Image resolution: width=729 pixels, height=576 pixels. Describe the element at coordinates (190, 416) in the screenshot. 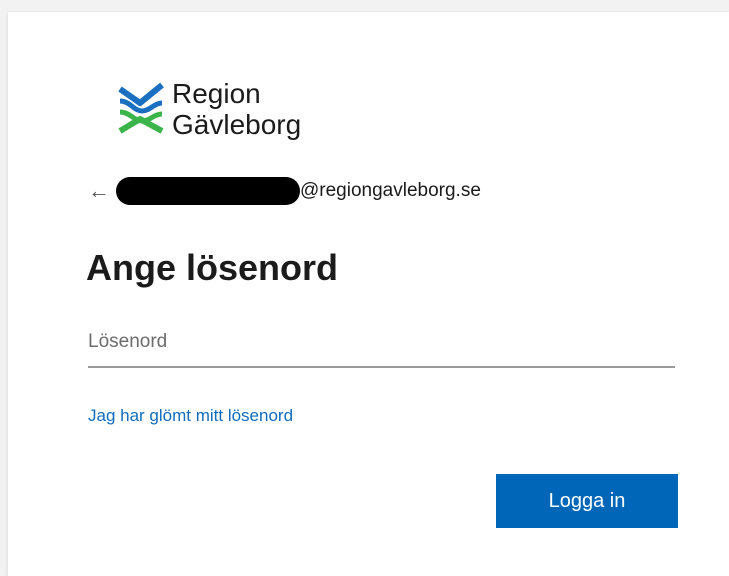

I see `forgot-password-link: Jag har glömt mitt lösenord` at that location.